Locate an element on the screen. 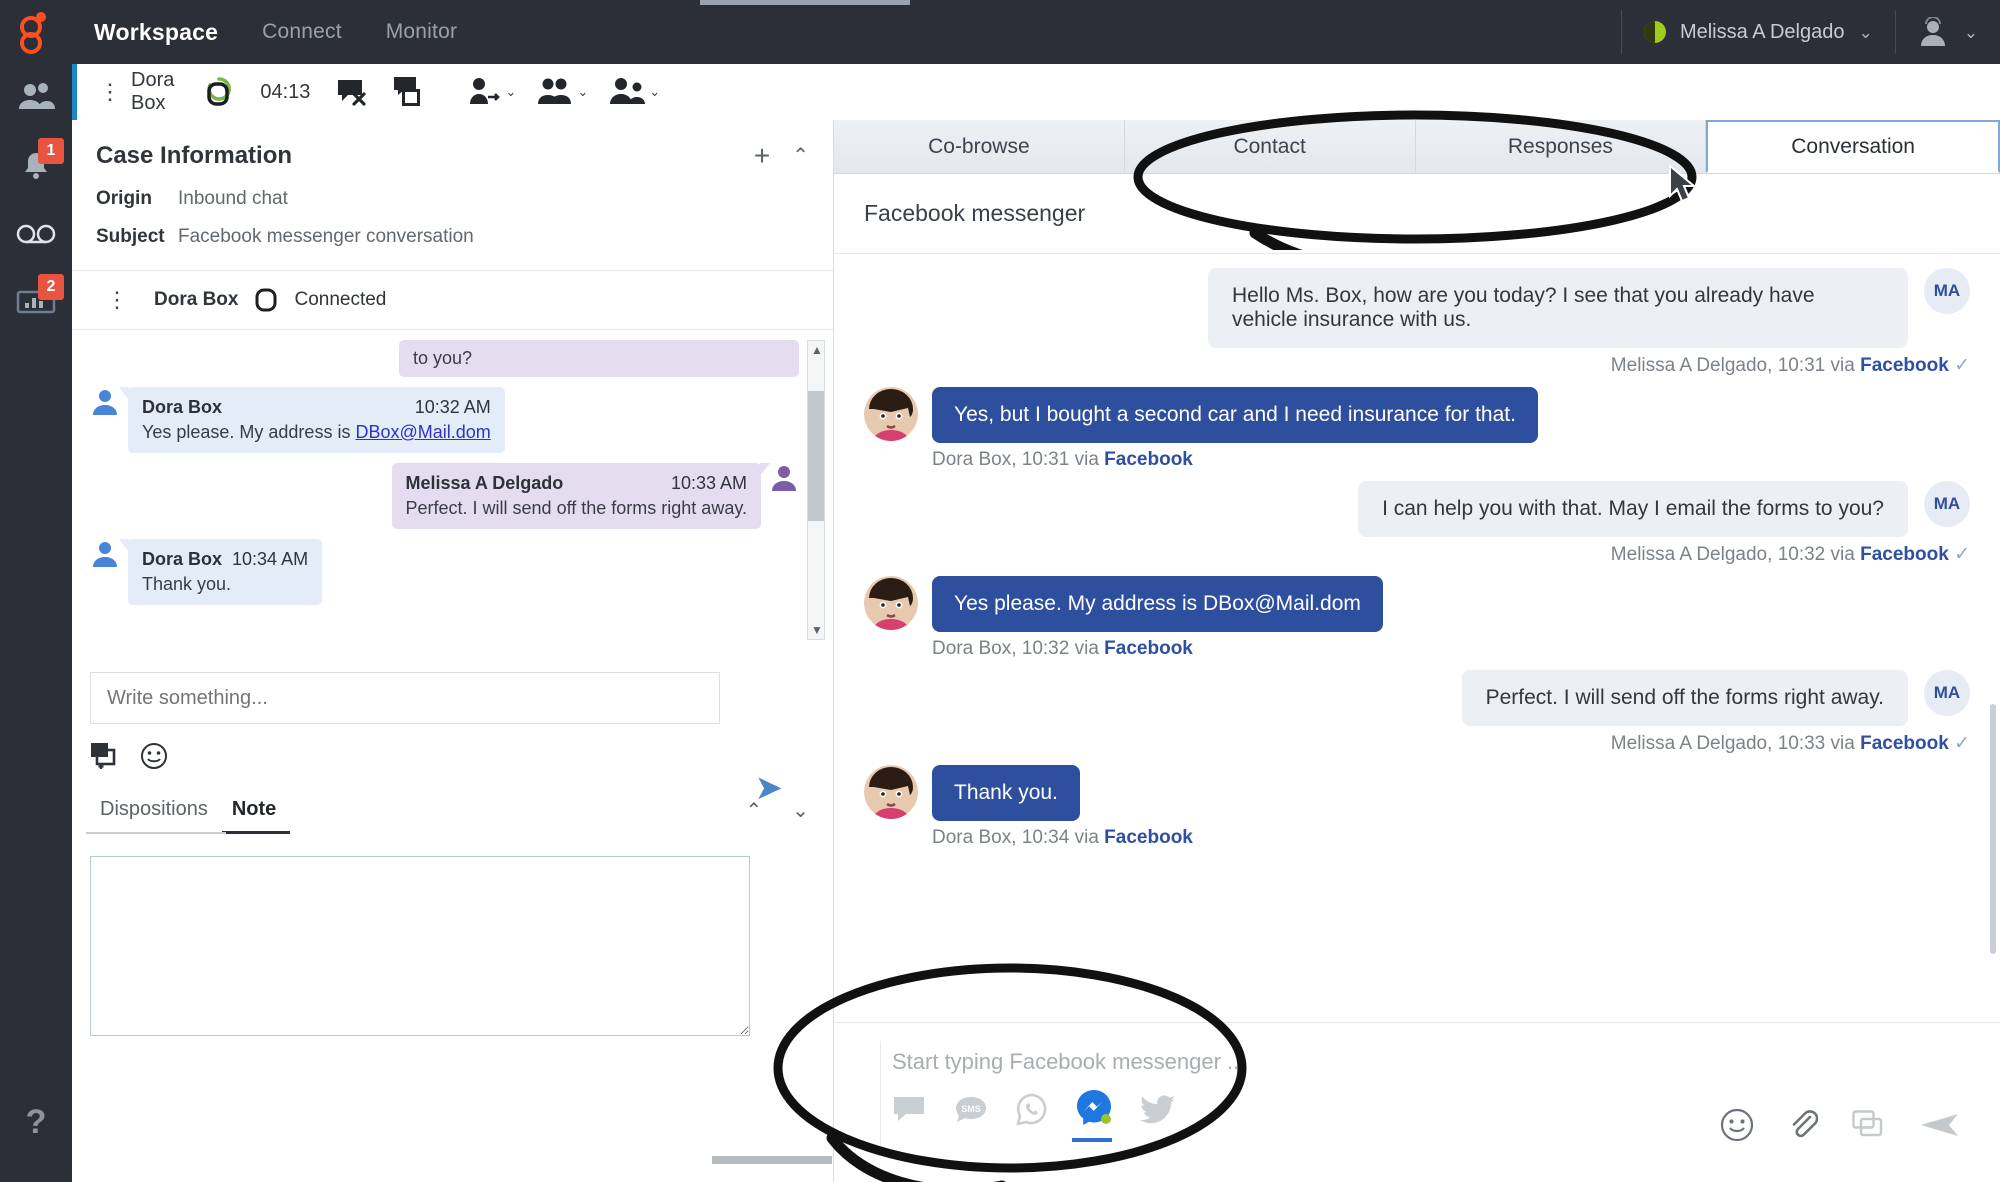  message-meta: Dora Box, 10:32 via Facebook is located at coordinates (1157, 649).